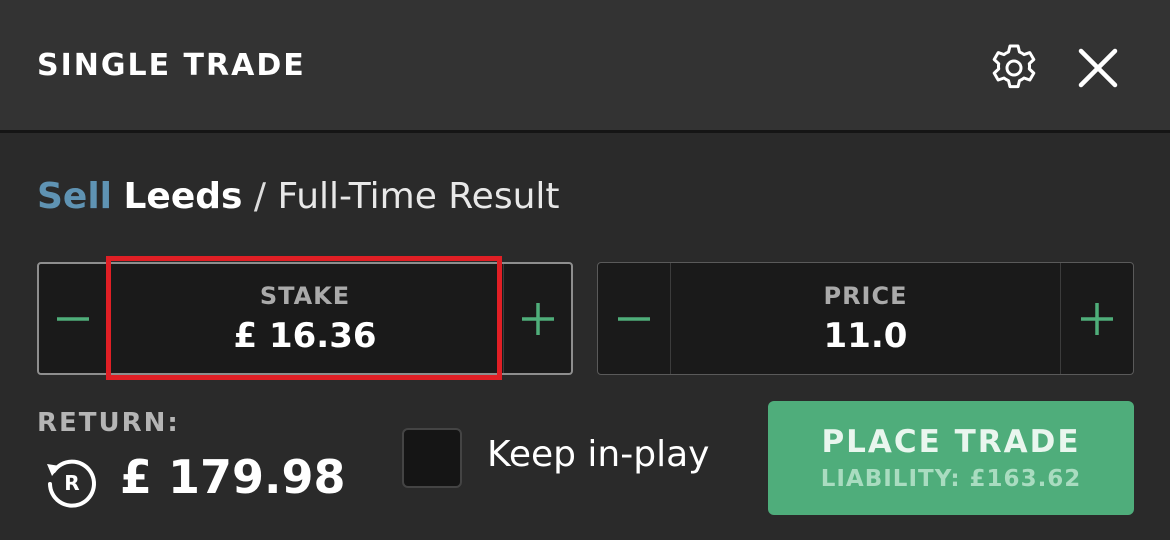 This screenshot has width=1170, height=540. I want to click on market-name: Full-Time Result, so click(418, 196).